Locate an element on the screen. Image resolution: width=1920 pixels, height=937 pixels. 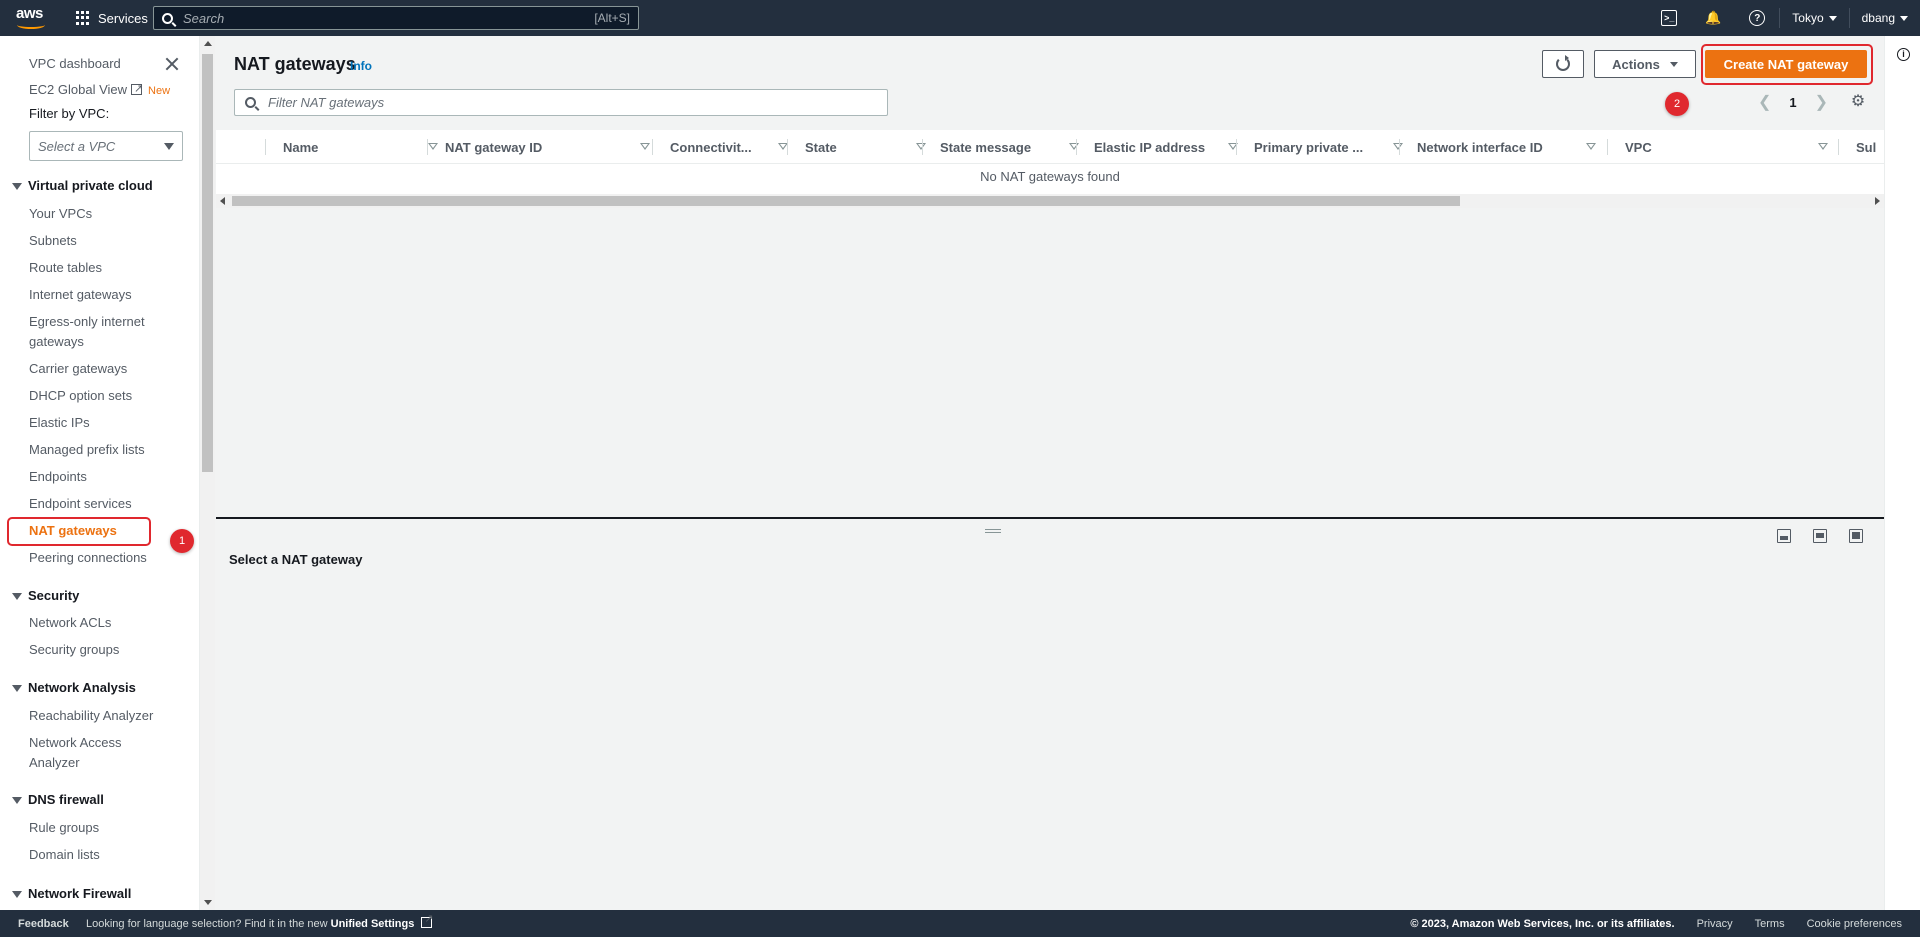
column-header-elastic-ip-address: Elastic IP address is located at coordinates (1171, 147).